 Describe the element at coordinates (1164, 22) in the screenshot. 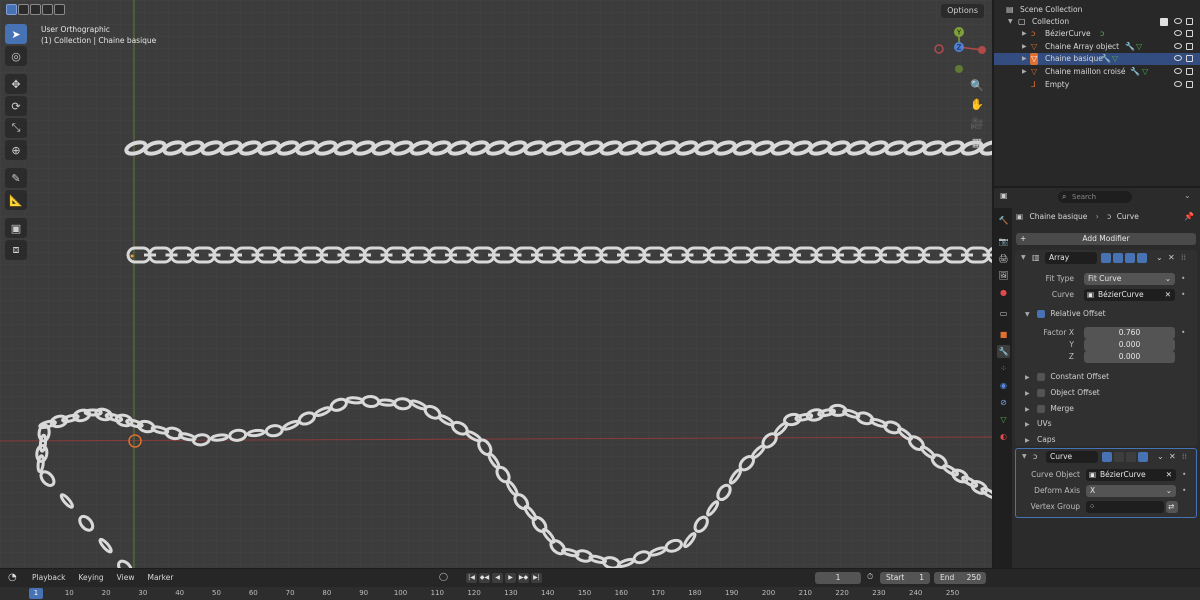

I see `collection-checkbox` at that location.